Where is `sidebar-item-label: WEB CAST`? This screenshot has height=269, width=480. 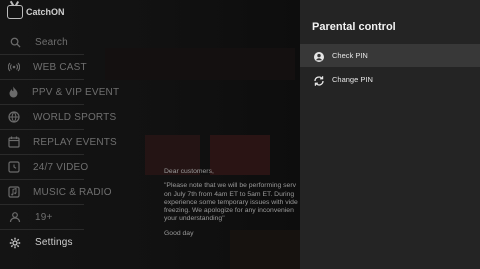
sidebar-item-label: WEB CAST is located at coordinates (60, 67).